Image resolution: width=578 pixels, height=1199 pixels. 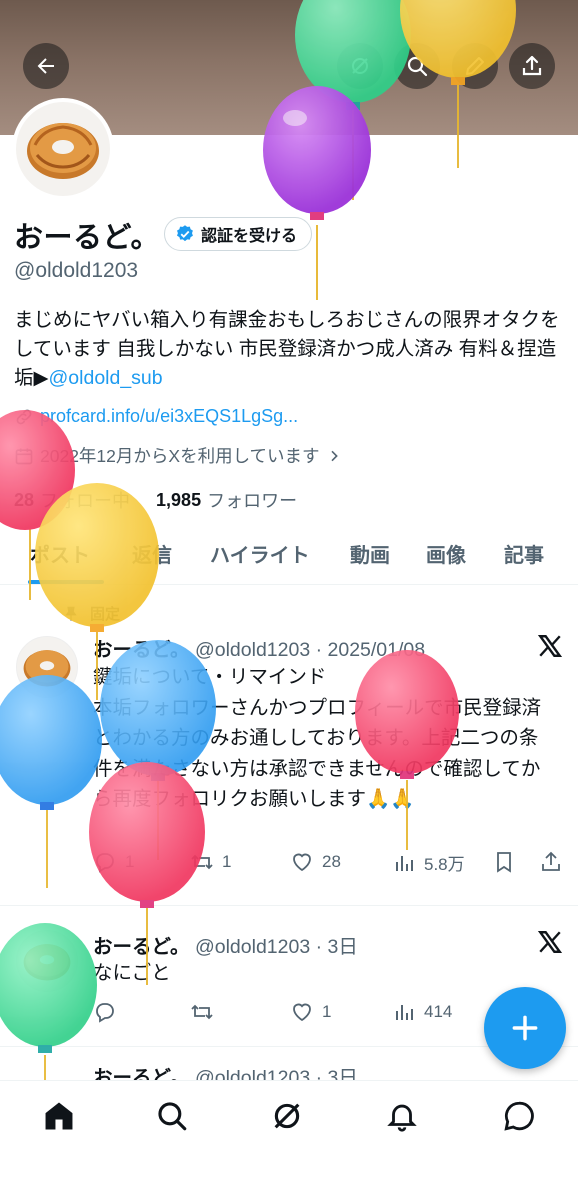 I want to click on search-button, so click(x=417, y=66).